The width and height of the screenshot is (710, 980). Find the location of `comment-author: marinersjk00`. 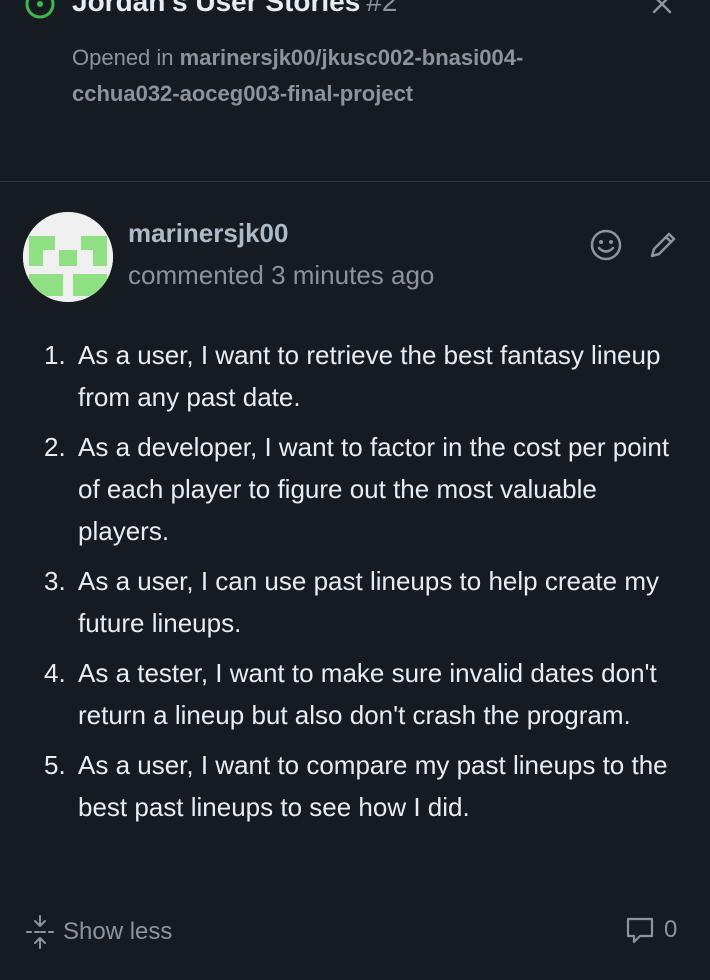

comment-author: marinersjk00 is located at coordinates (208, 233).